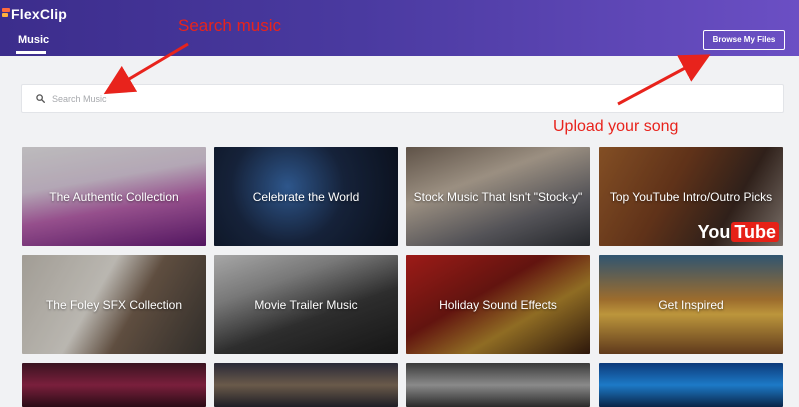  Describe the element at coordinates (664, 80) in the screenshot. I see `arrow-to-browse` at that location.